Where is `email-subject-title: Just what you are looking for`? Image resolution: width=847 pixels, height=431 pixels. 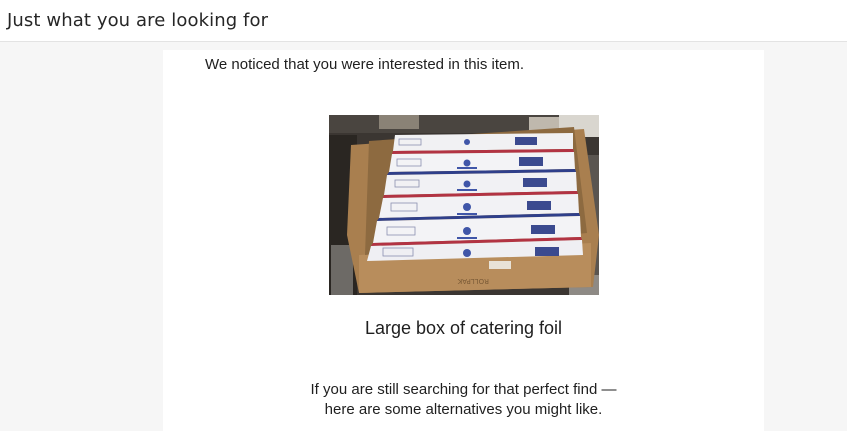
email-subject-title: Just what you are looking for is located at coordinates (138, 20).